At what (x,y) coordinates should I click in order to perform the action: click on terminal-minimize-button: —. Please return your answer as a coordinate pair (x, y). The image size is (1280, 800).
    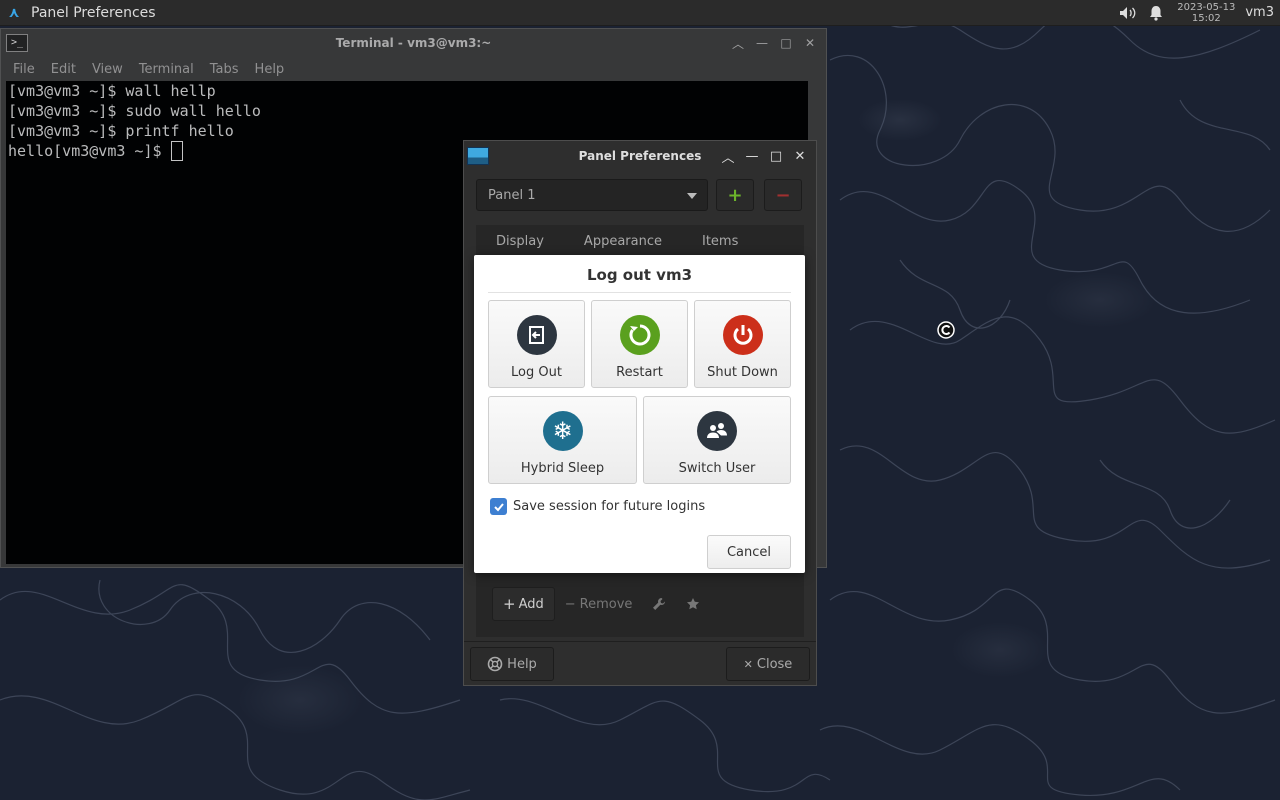
    Looking at the image, I should click on (762, 43).